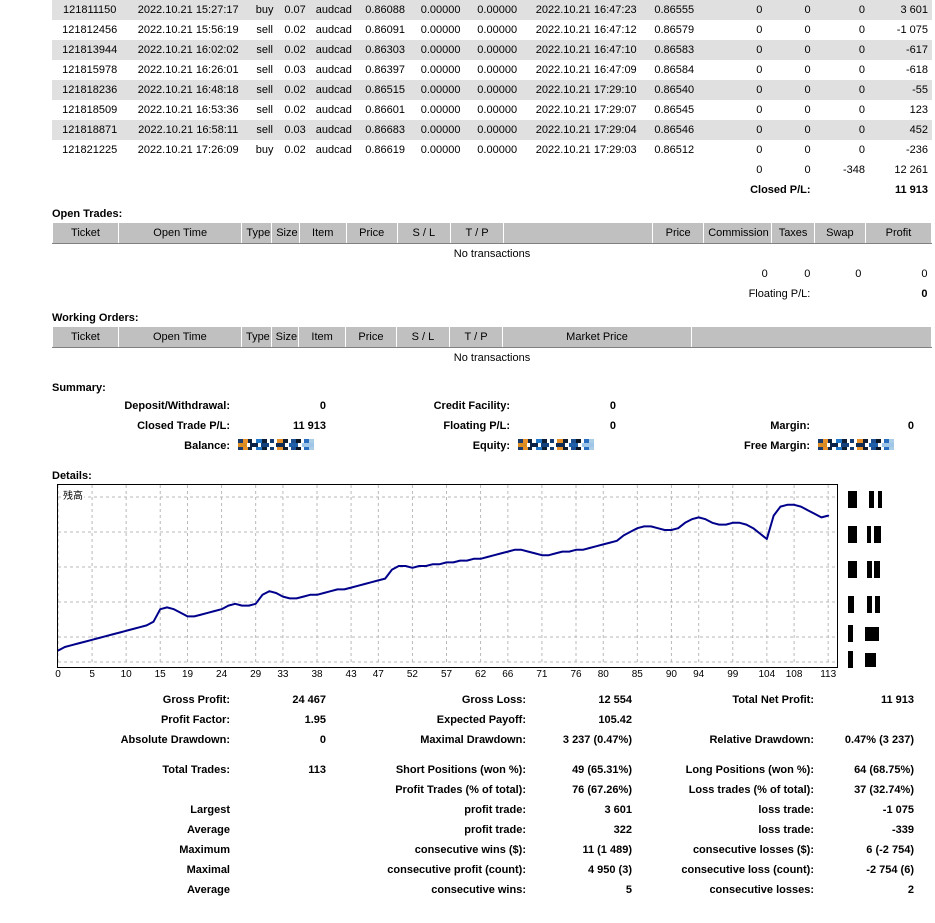  Describe the element at coordinates (674, 90) in the screenshot. I see `cell-close-price: 0.86540` at that location.